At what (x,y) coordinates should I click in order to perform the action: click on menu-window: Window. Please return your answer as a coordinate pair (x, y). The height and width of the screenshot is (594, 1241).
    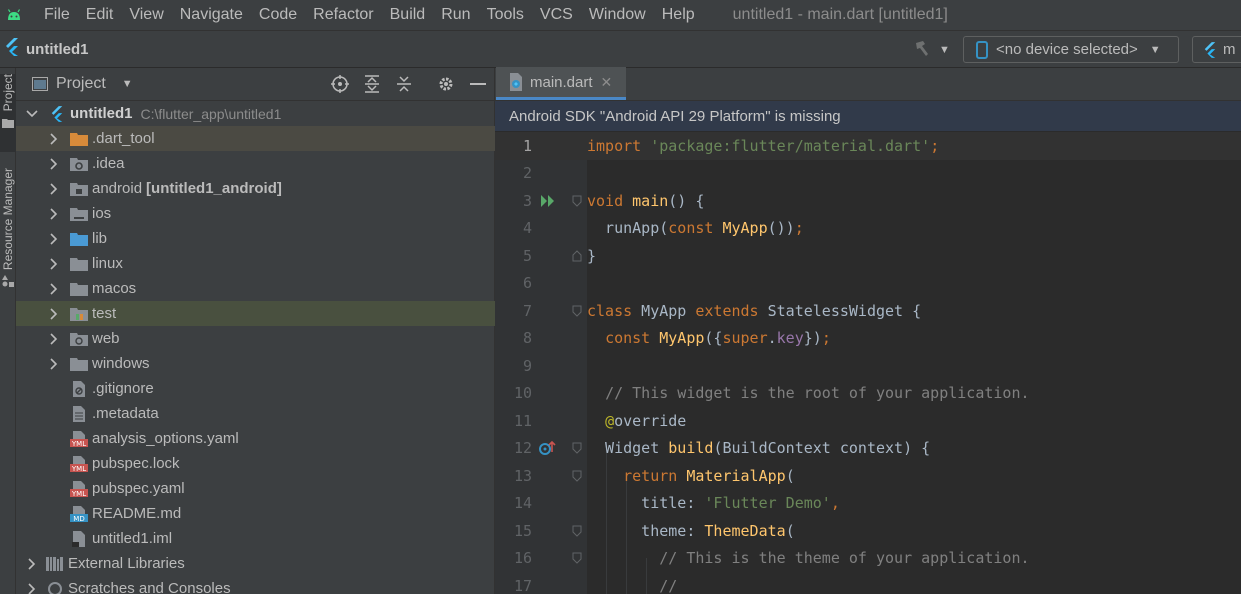
    Looking at the image, I should click on (617, 15).